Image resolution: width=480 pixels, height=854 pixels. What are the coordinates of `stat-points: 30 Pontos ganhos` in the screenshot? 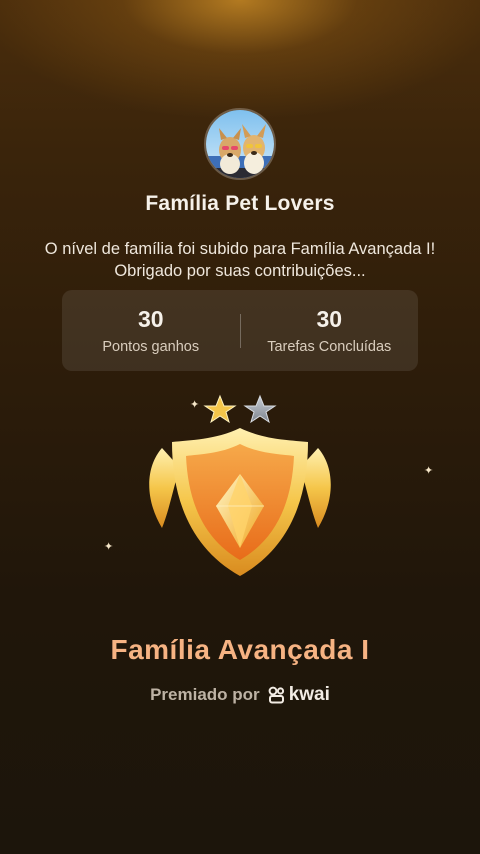 It's located at (151, 330).